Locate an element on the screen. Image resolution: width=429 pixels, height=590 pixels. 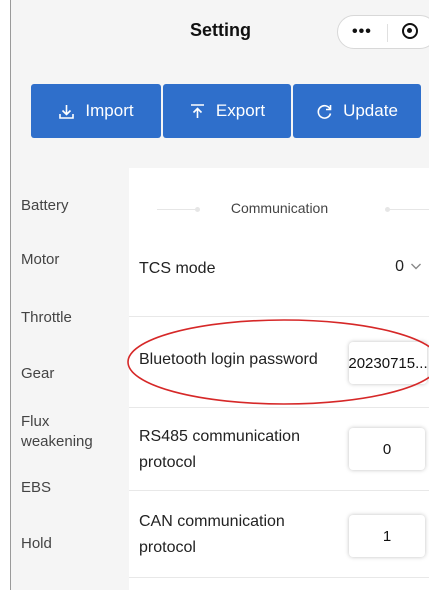
chevron-down-icon is located at coordinates (416, 266).